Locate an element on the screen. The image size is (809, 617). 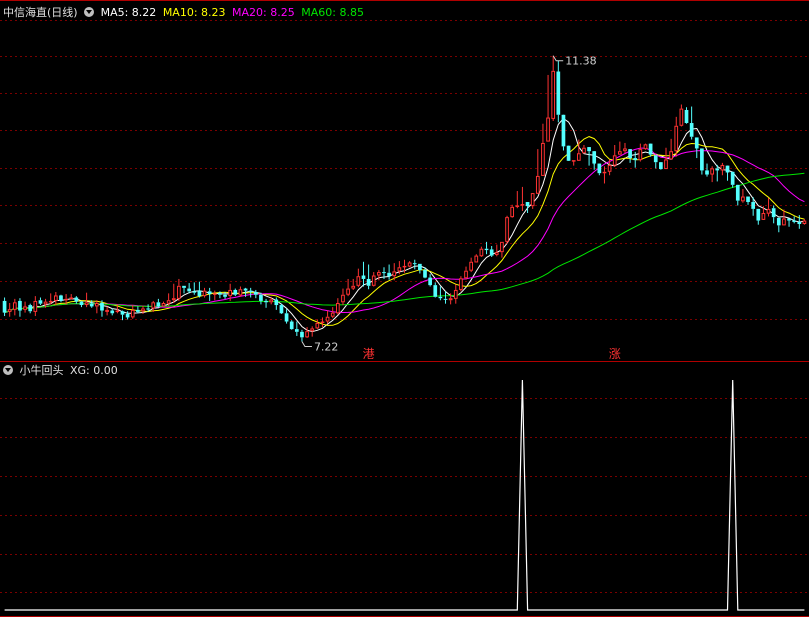
ma20-value: MA20: 8.25 is located at coordinates (263, 12).